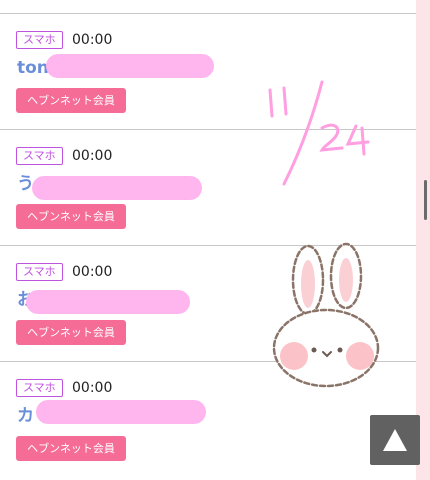 This screenshot has height=480, width=430. Describe the element at coordinates (319, 133) in the screenshot. I see `handwritten-date` at that location.